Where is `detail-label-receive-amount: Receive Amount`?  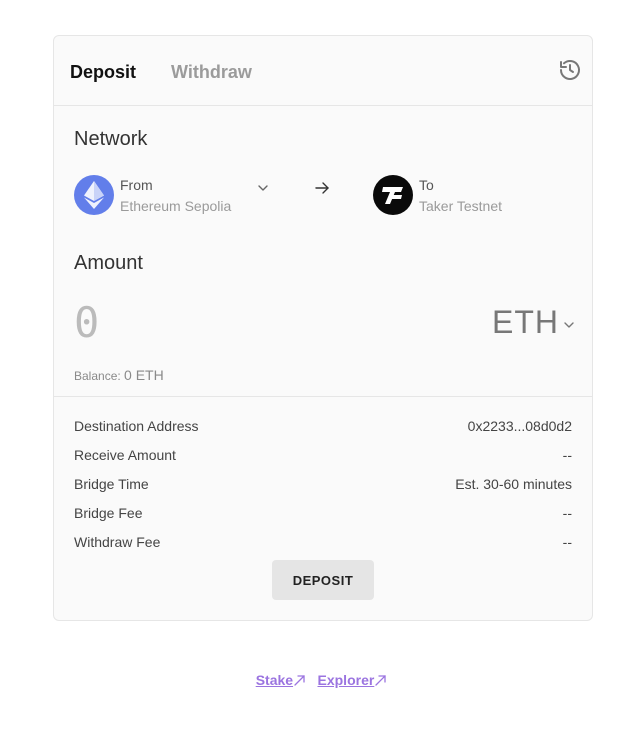 detail-label-receive-amount: Receive Amount is located at coordinates (125, 455).